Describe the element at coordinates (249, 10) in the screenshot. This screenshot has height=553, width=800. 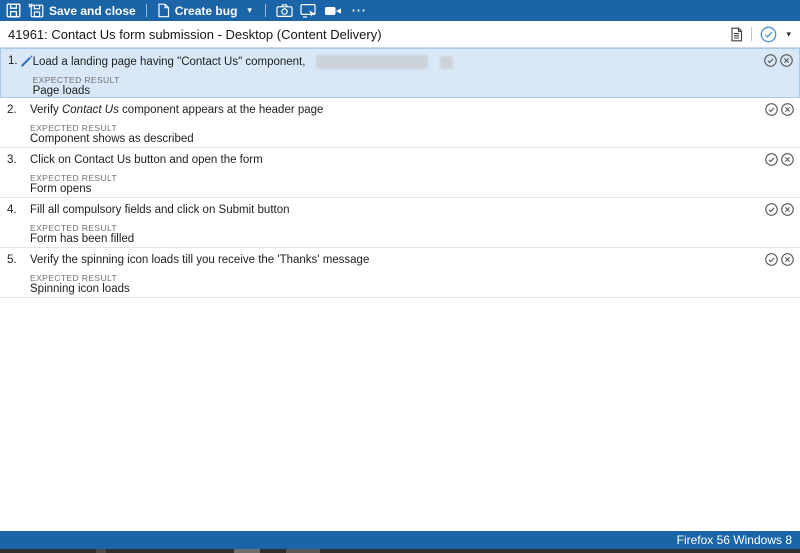
I see `create-bug-dropdown-caret-icon: ▾` at that location.